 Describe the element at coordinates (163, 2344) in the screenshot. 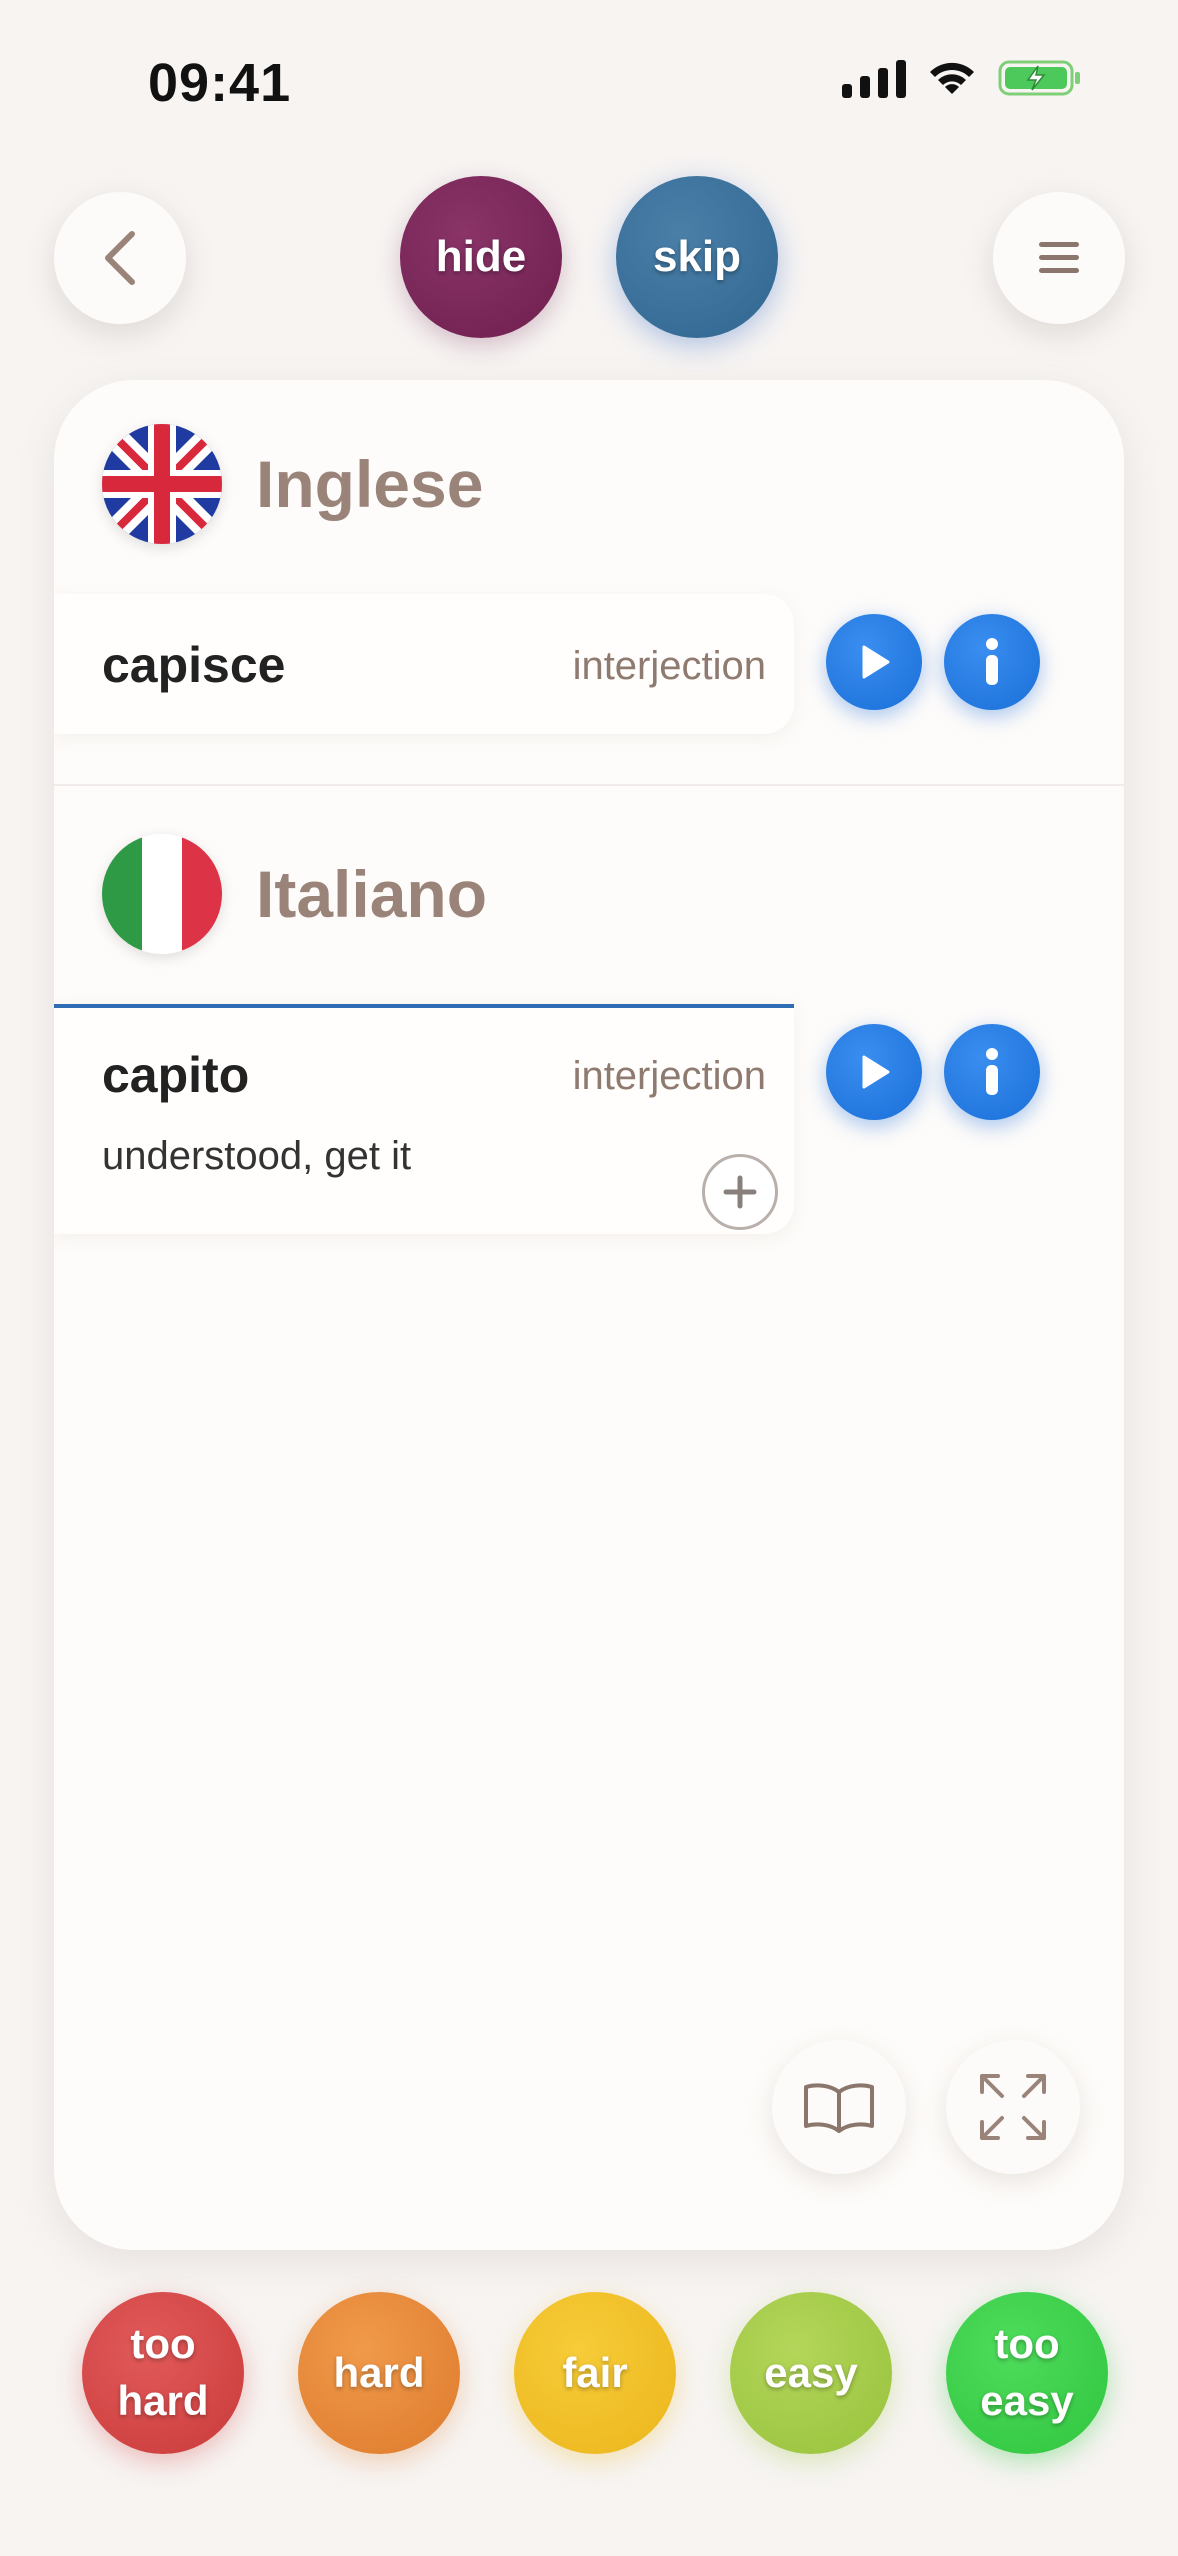

I see `rate-too-hard-line1: too` at that location.